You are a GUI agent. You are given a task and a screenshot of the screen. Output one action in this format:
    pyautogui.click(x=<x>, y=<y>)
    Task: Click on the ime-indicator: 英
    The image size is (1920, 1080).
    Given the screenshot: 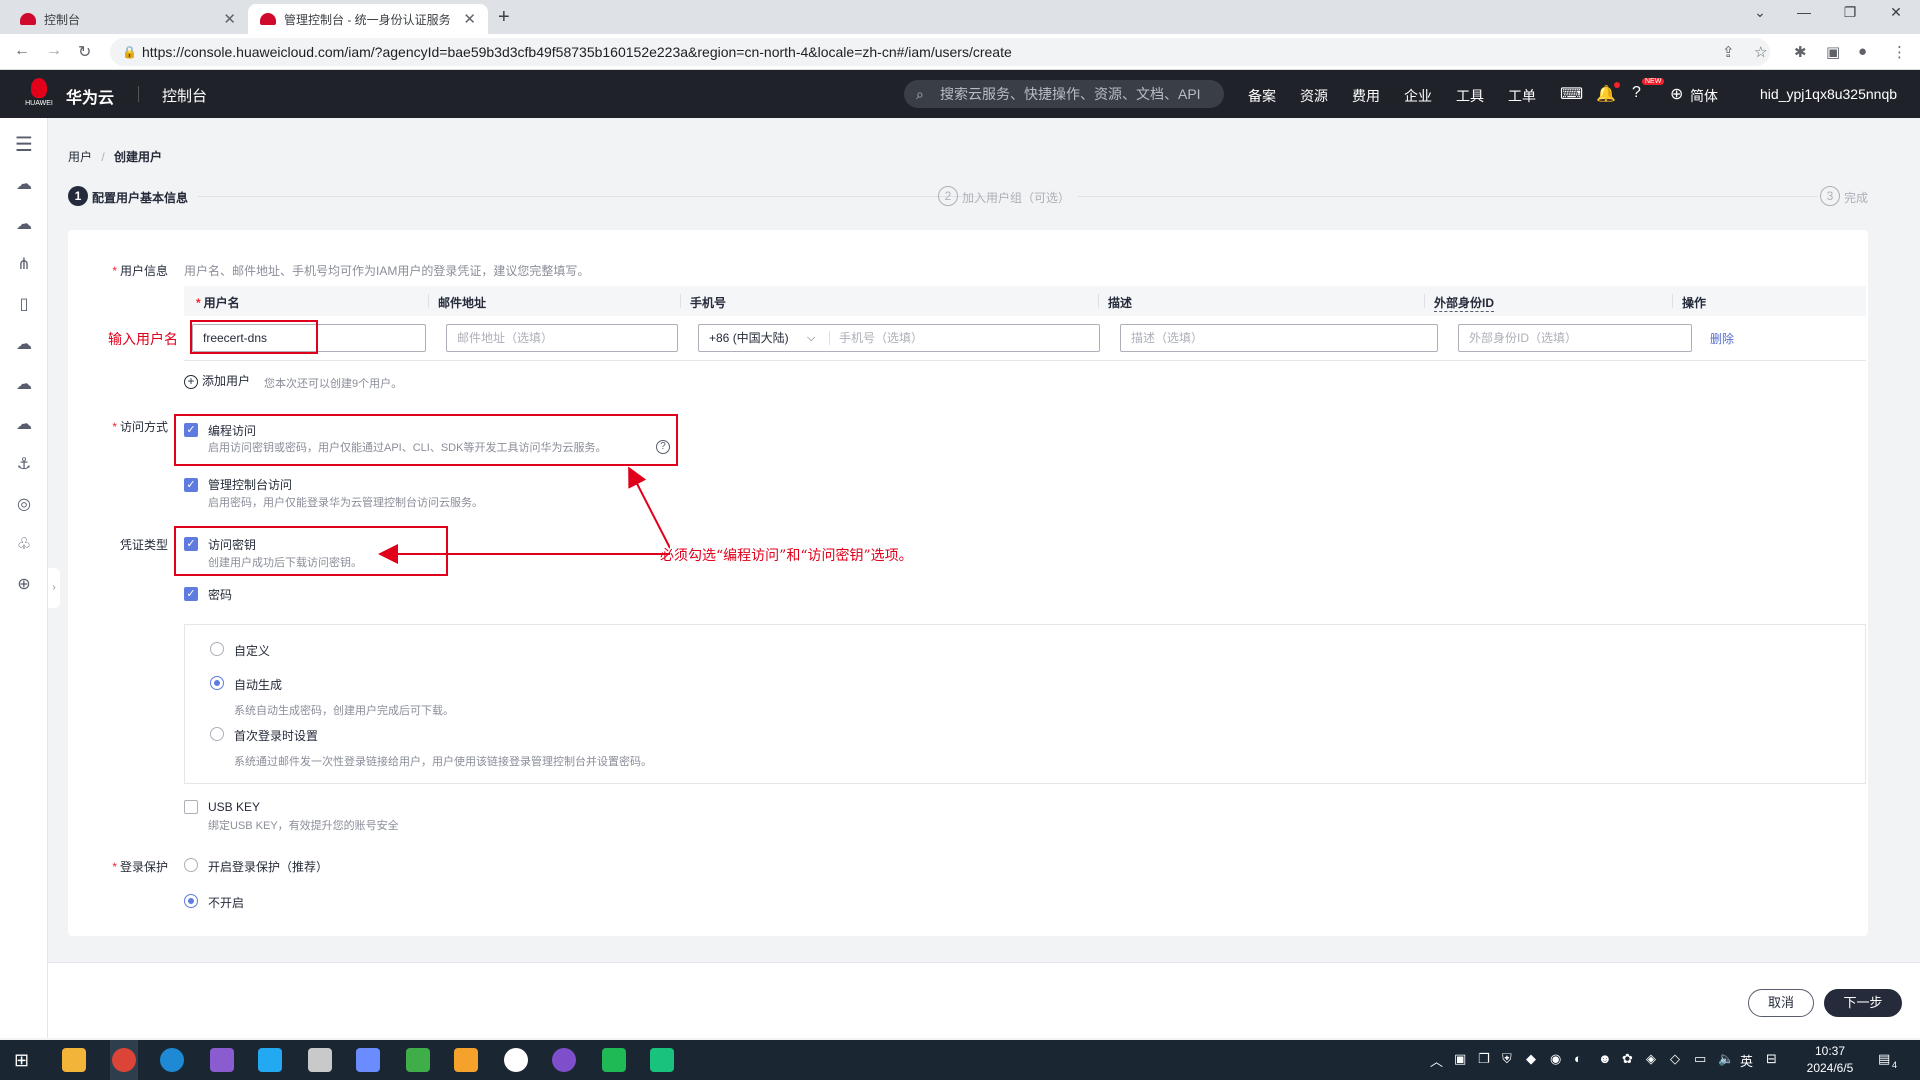 What is the action you would take?
    pyautogui.click(x=1746, y=1060)
    